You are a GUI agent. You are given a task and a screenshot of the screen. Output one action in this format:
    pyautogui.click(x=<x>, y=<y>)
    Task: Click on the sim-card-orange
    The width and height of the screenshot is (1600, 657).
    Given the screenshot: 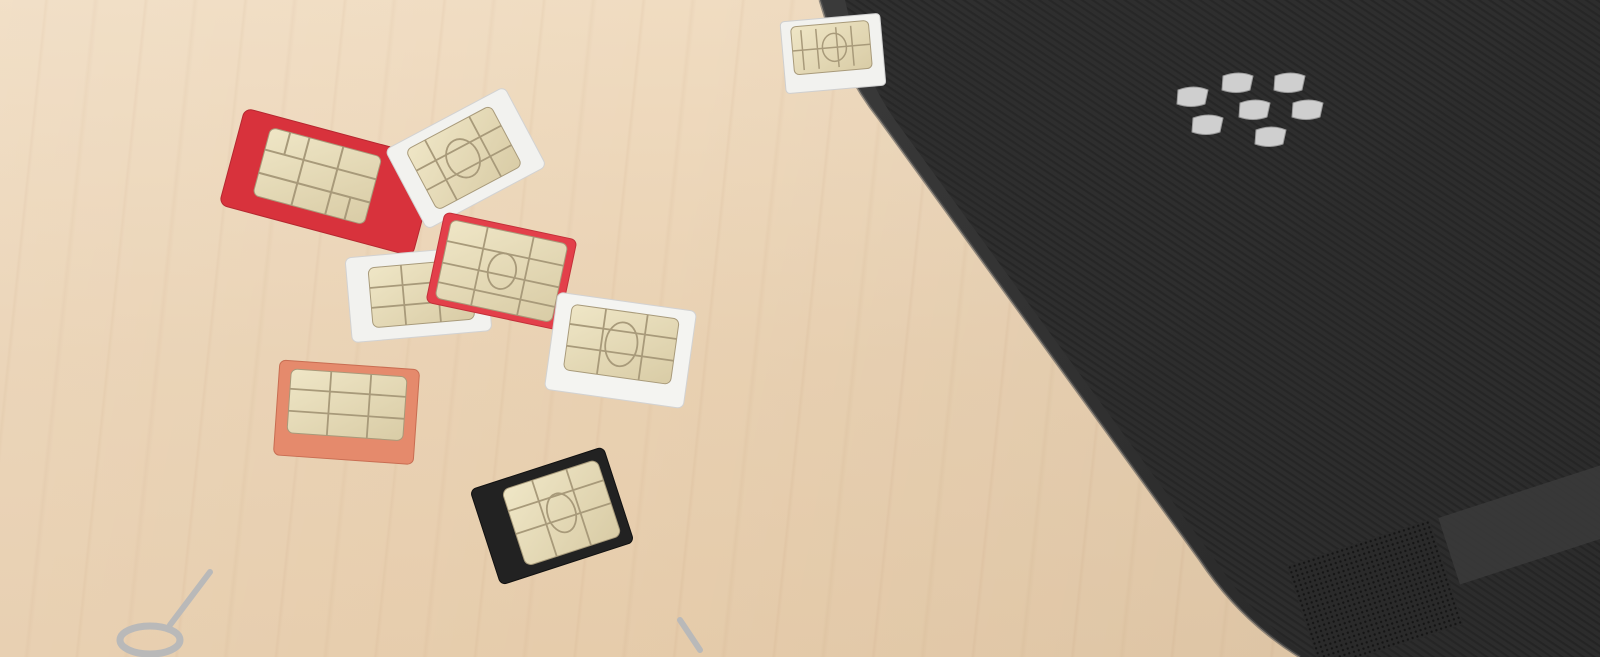 What is the action you would take?
    pyautogui.click(x=346, y=412)
    